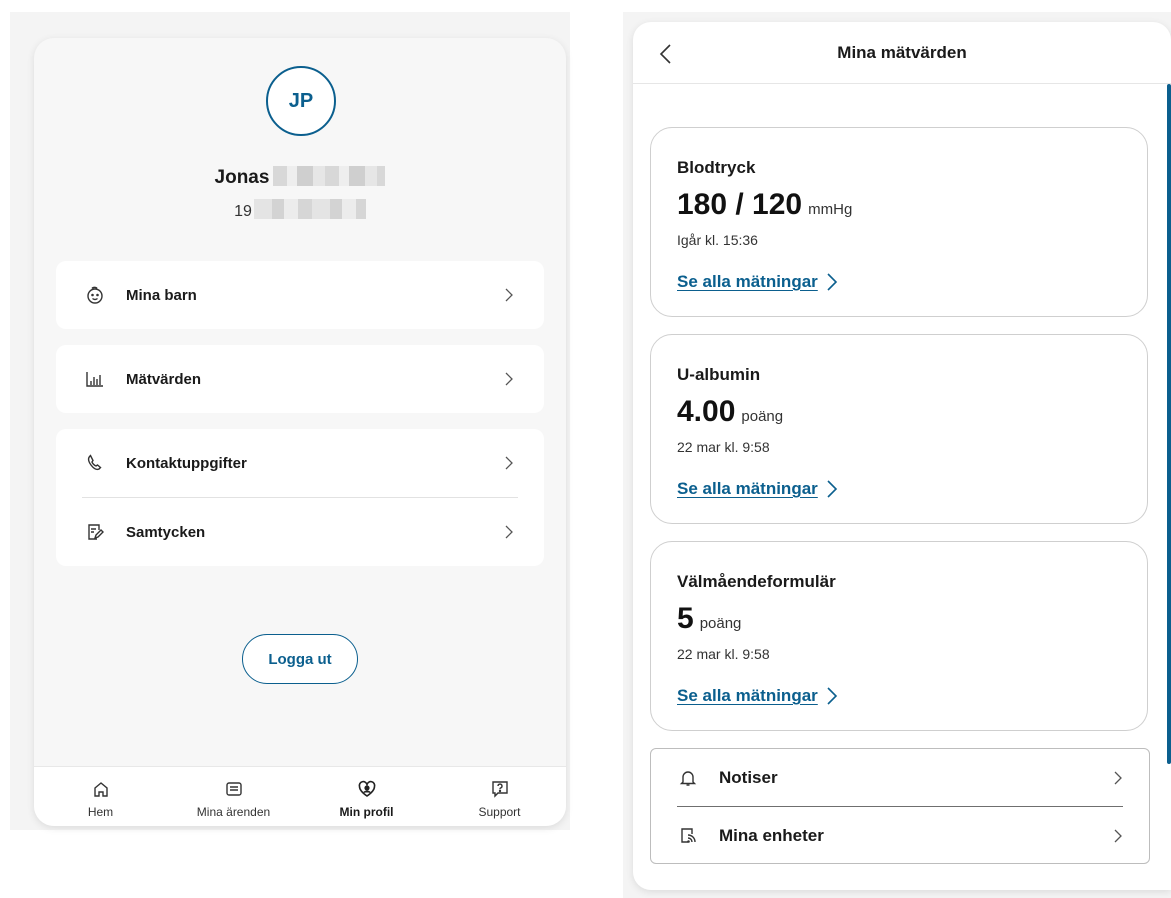 The height and width of the screenshot is (898, 1171). I want to click on menu-item-label: Kontaktuppgifter, so click(186, 463).